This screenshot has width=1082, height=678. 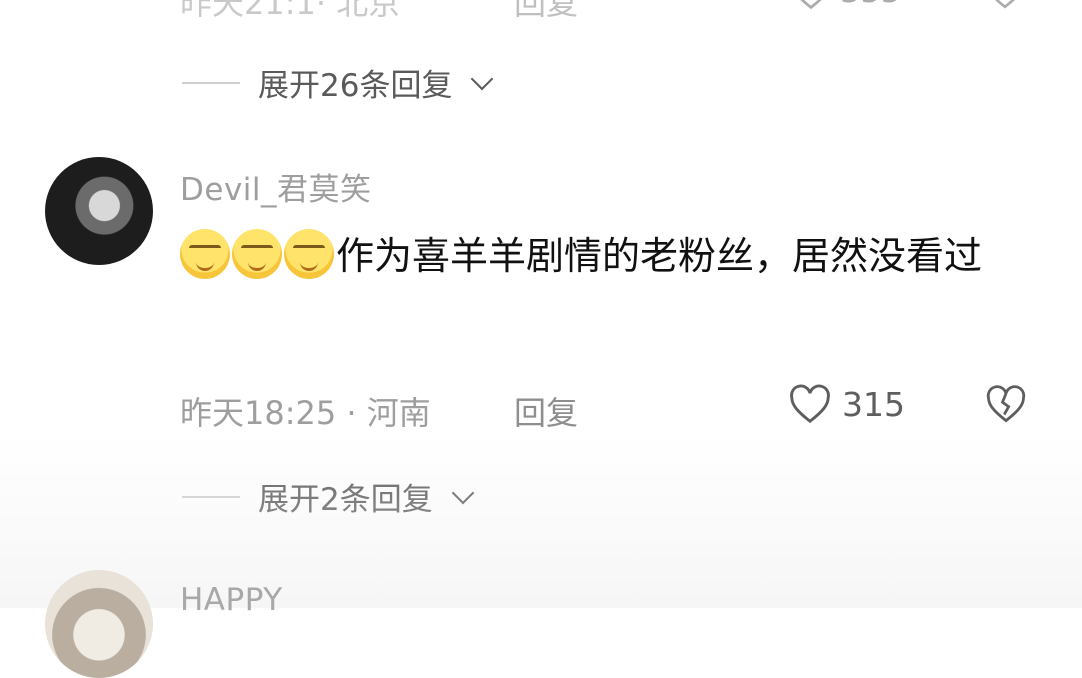 I want to click on like-button: 315, so click(x=846, y=404).